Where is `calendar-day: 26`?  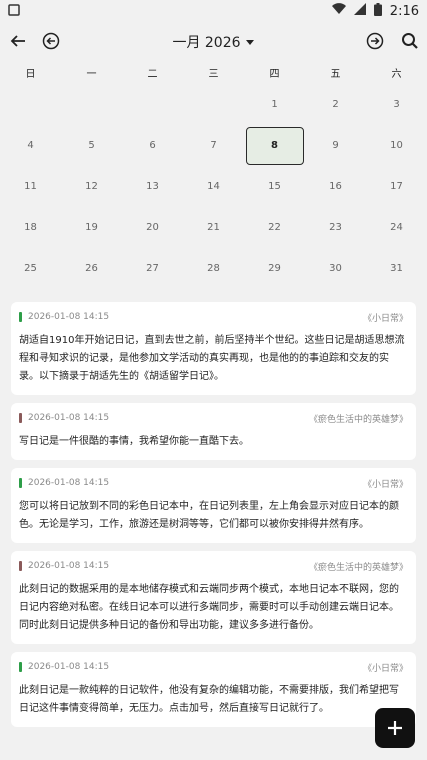
calendar-day: 26 is located at coordinates (91, 268).